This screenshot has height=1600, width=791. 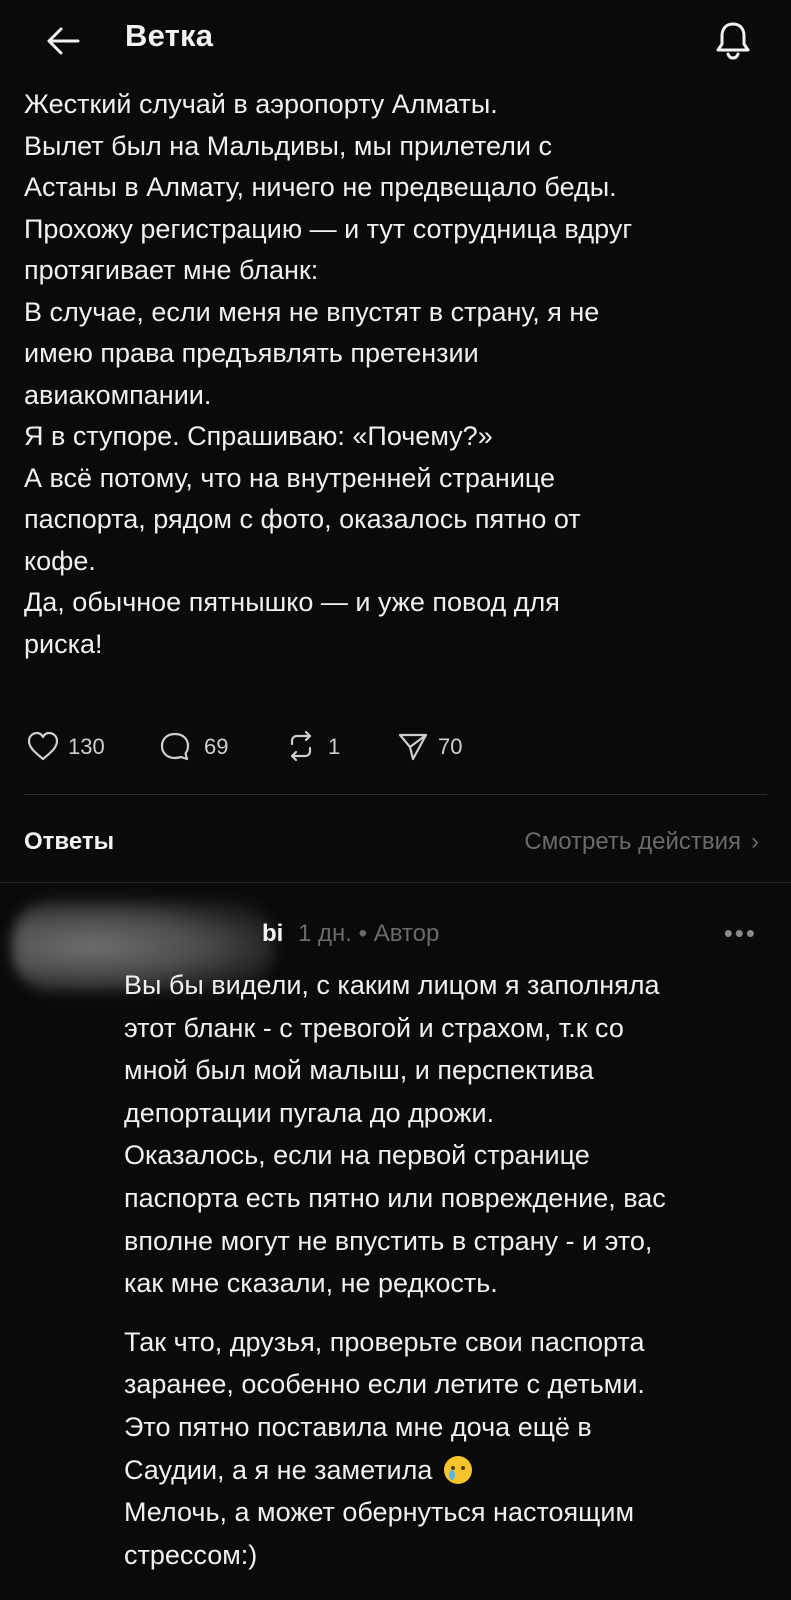 What do you see at coordinates (450, 746) in the screenshot?
I see `share-count: 70` at bounding box center [450, 746].